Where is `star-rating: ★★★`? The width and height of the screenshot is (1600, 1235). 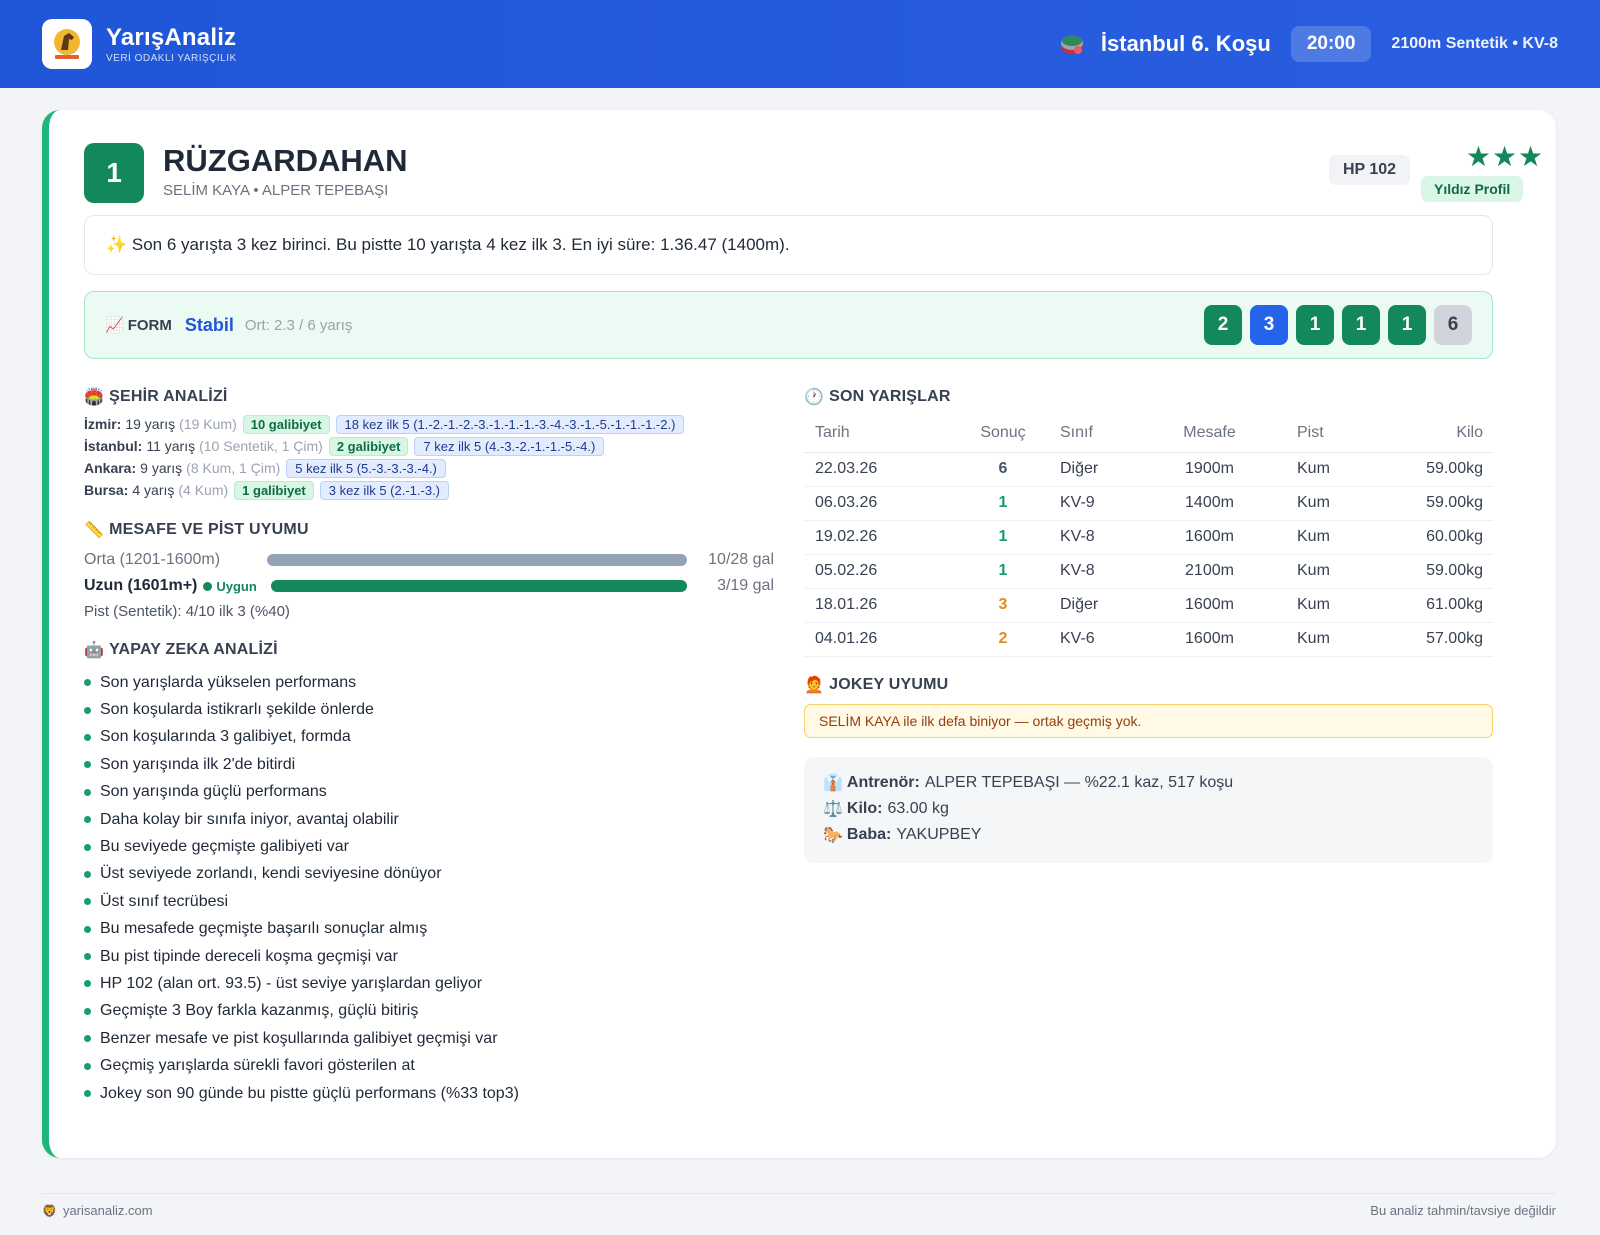
star-rating: ★★★ is located at coordinates (1505, 156).